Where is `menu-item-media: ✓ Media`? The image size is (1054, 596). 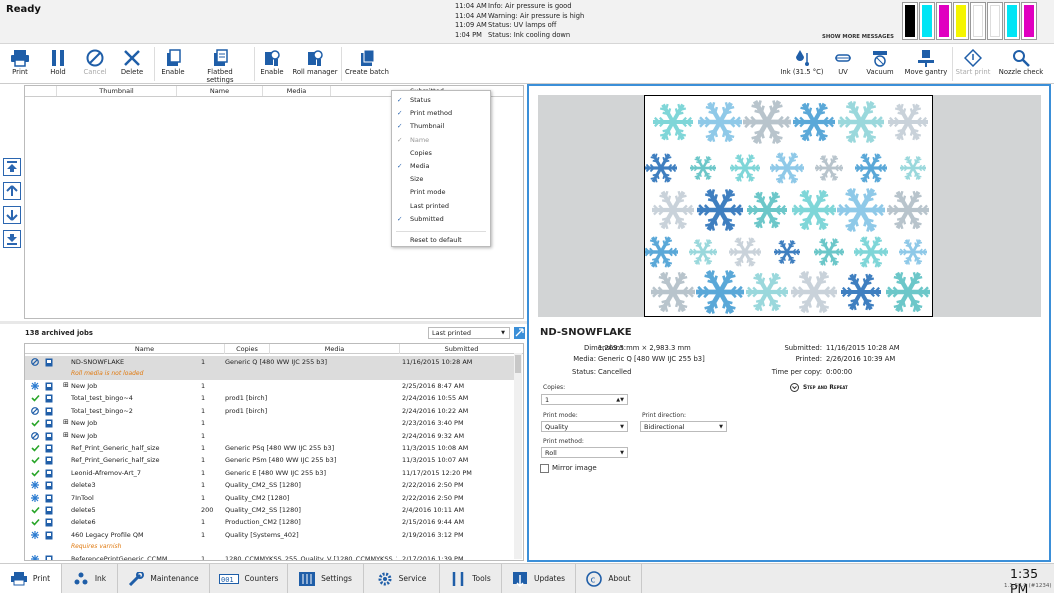 menu-item-media: ✓ Media is located at coordinates (441, 166).